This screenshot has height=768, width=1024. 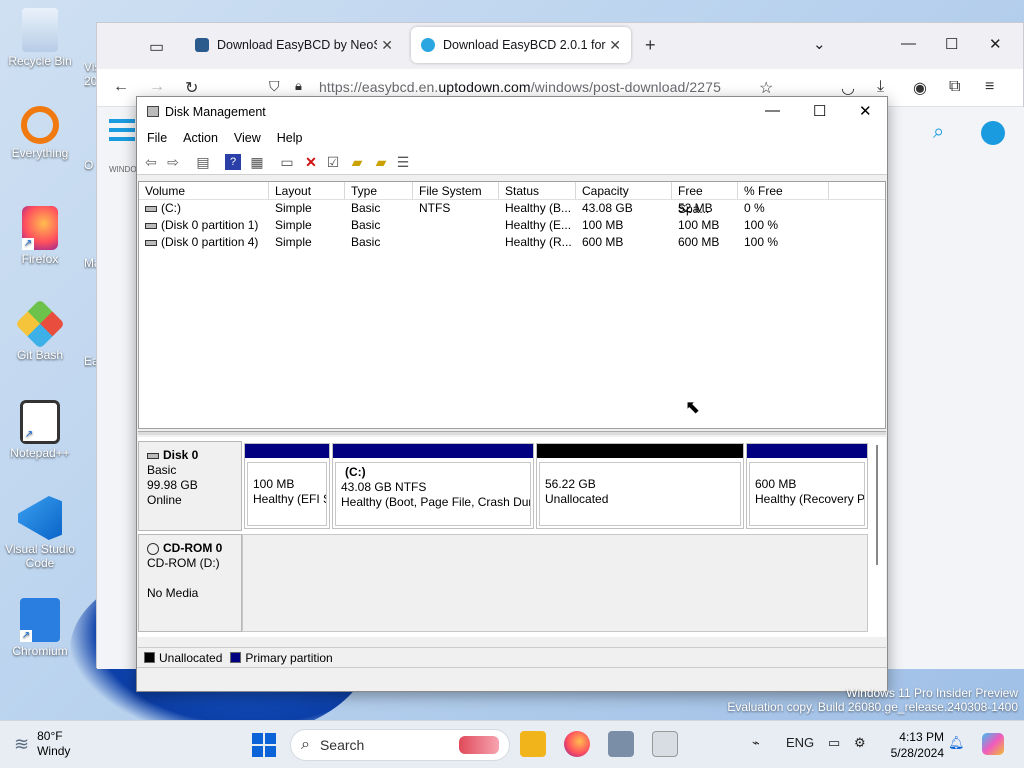 I want to click on everything-search-icon, so click(x=40, y=125).